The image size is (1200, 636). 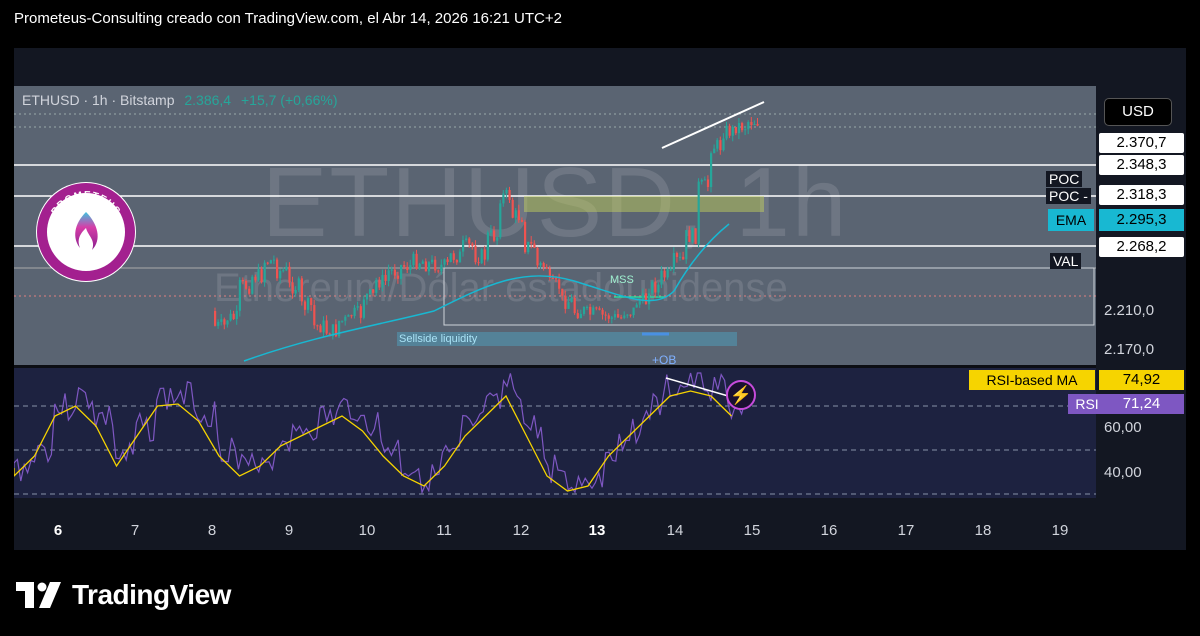 What do you see at coordinates (1138, 112) in the screenshot?
I see `currency-button: USD` at bounding box center [1138, 112].